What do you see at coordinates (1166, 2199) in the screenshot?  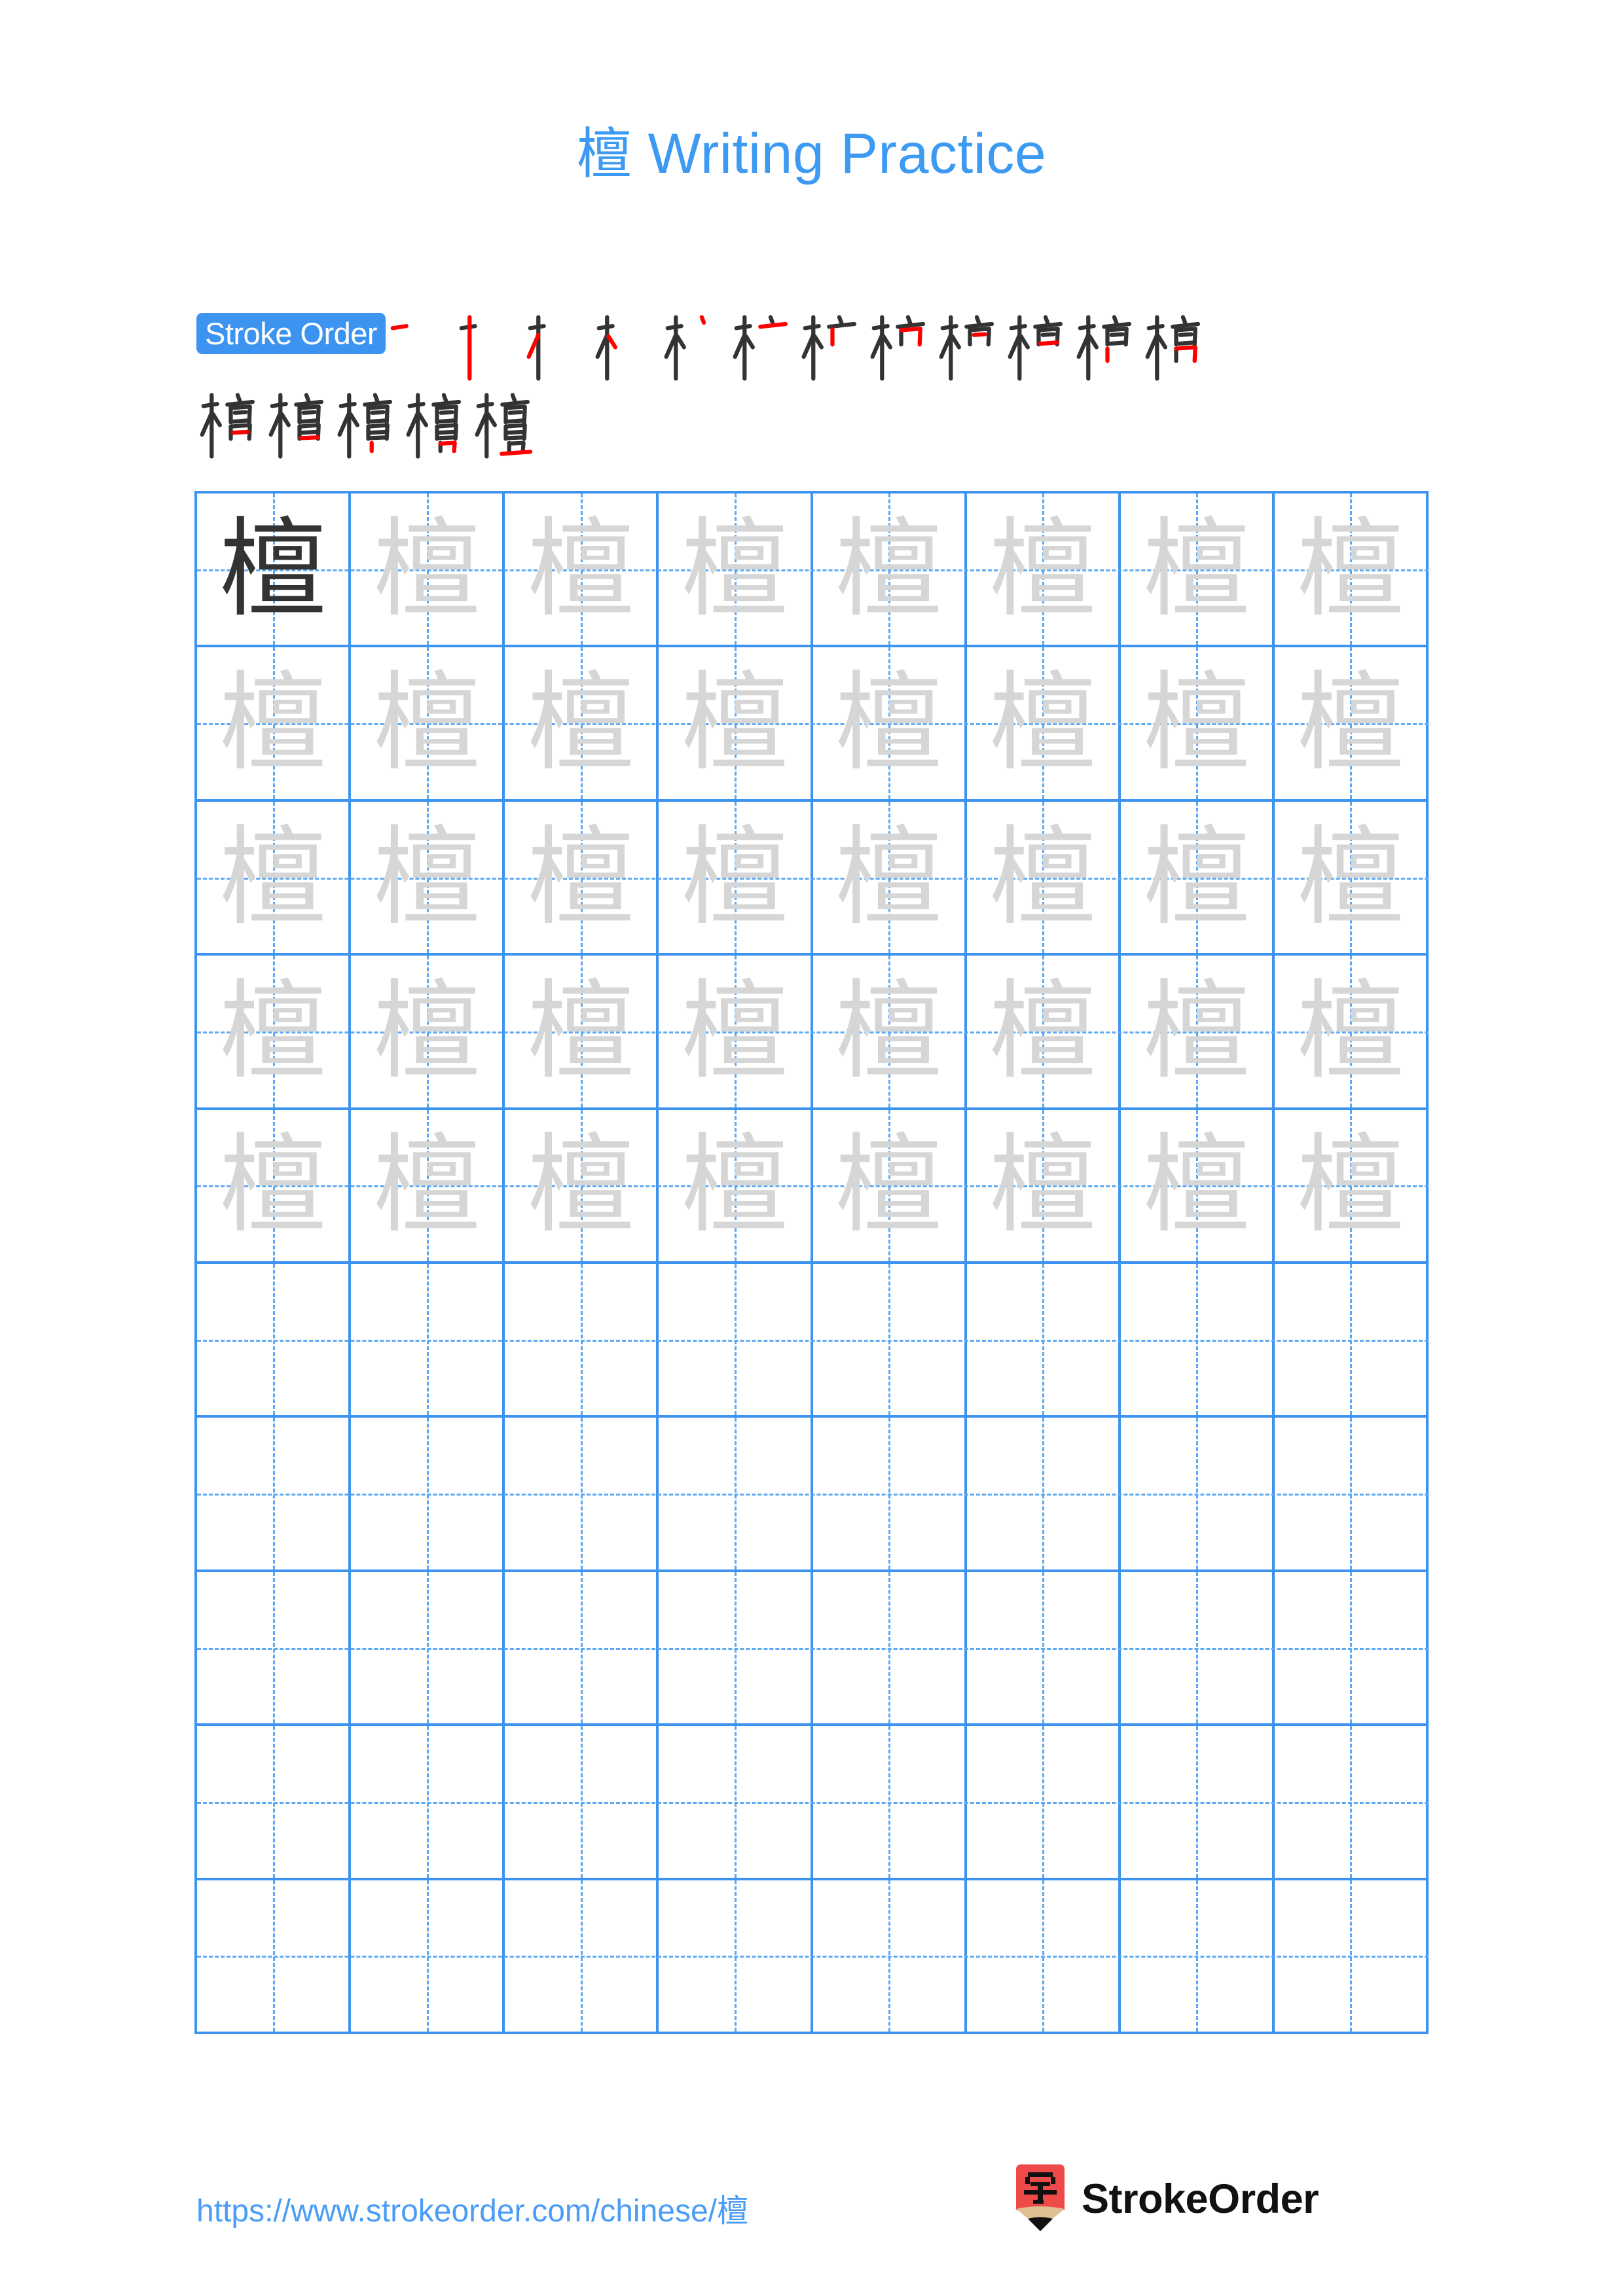 I see `footer-brand: StrokeOrder` at bounding box center [1166, 2199].